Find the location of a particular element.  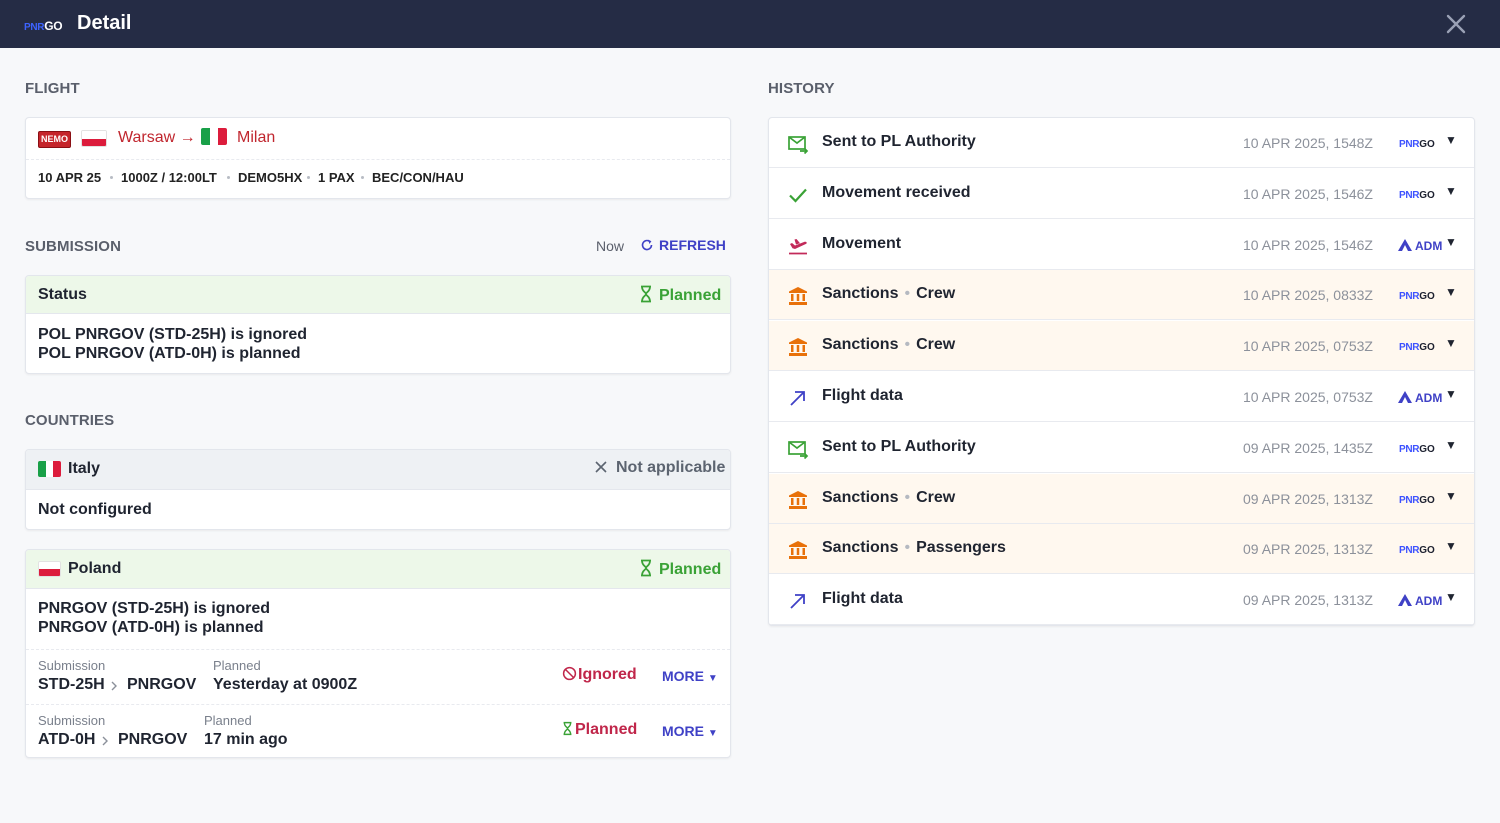

block-icon is located at coordinates (569, 673).